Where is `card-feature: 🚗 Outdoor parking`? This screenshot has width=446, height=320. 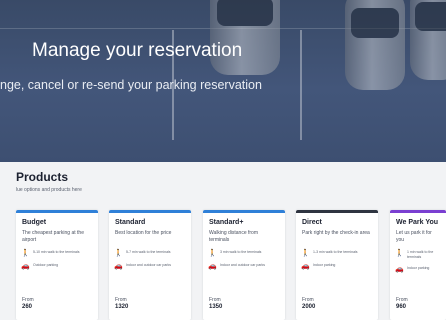 card-feature: 🚗 Outdoor parking is located at coordinates (56, 266).